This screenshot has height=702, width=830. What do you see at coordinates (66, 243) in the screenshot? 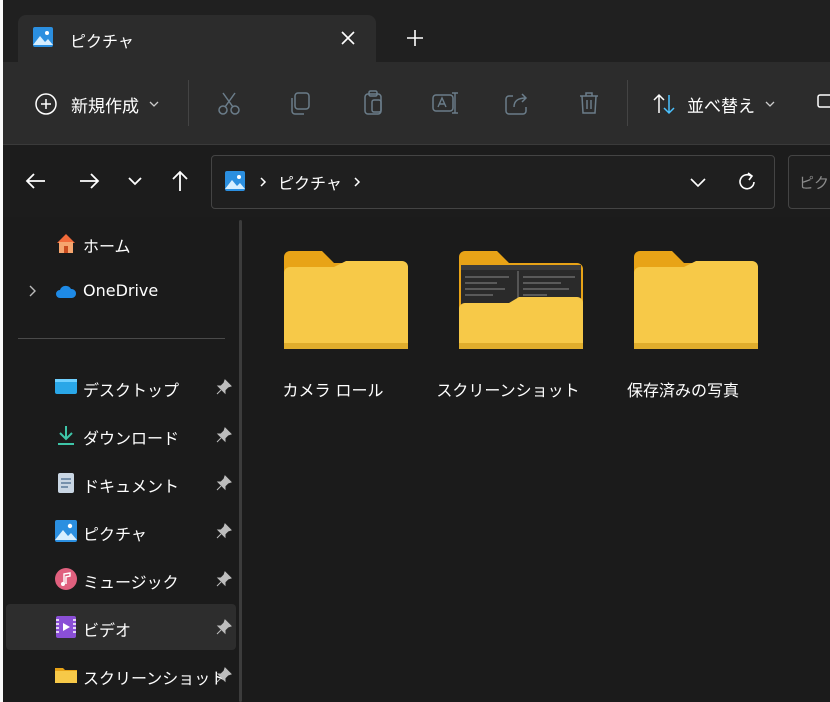
I see `home-icon` at bounding box center [66, 243].